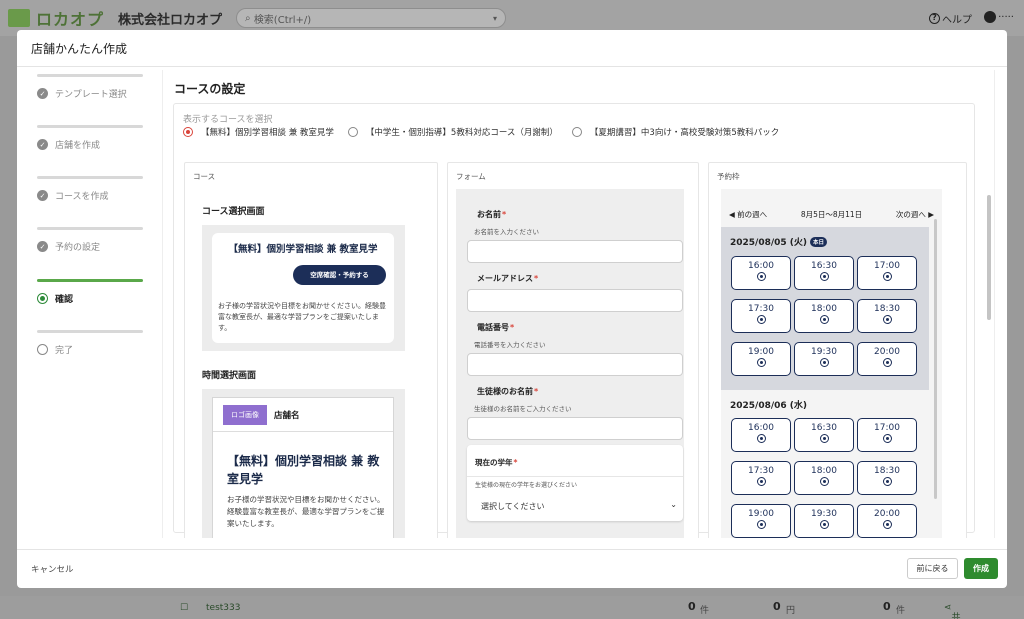  I want to click on slot-time: 18:30, so click(887, 309).